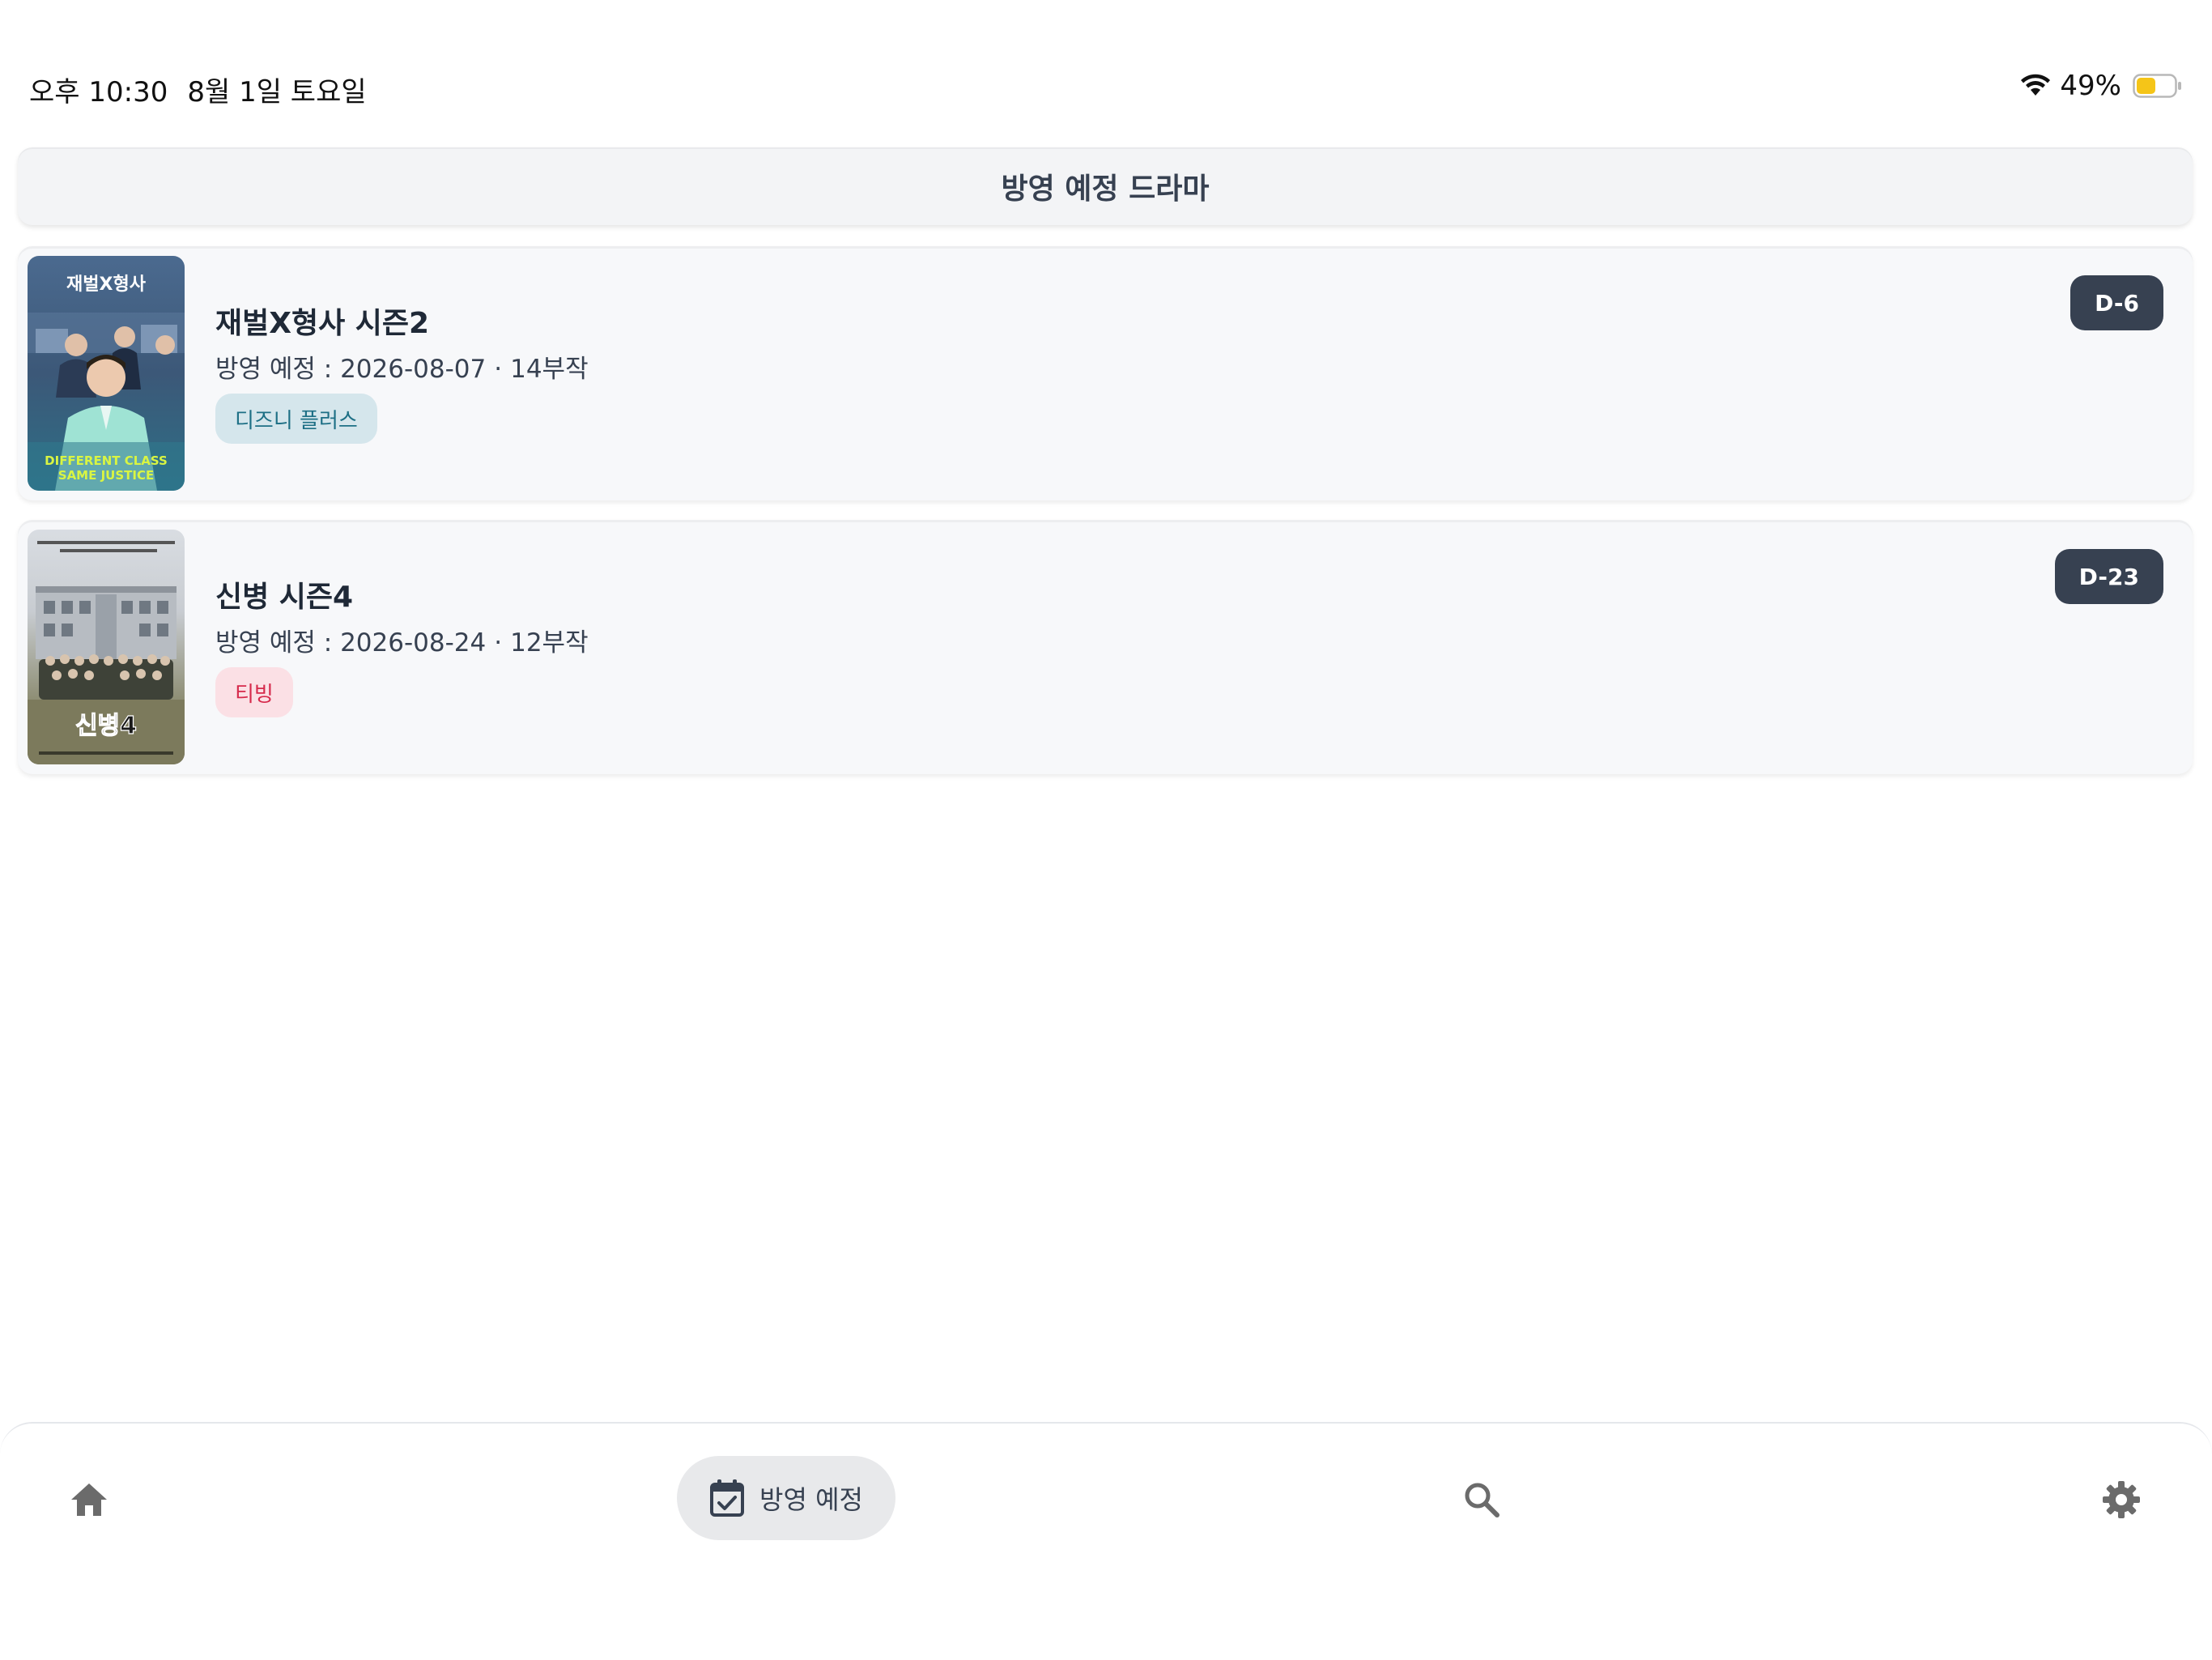 The image size is (2212, 1660). Describe the element at coordinates (351, 370) in the screenshot. I see `air-date: 방영 예정 : 2026-08-07` at that location.